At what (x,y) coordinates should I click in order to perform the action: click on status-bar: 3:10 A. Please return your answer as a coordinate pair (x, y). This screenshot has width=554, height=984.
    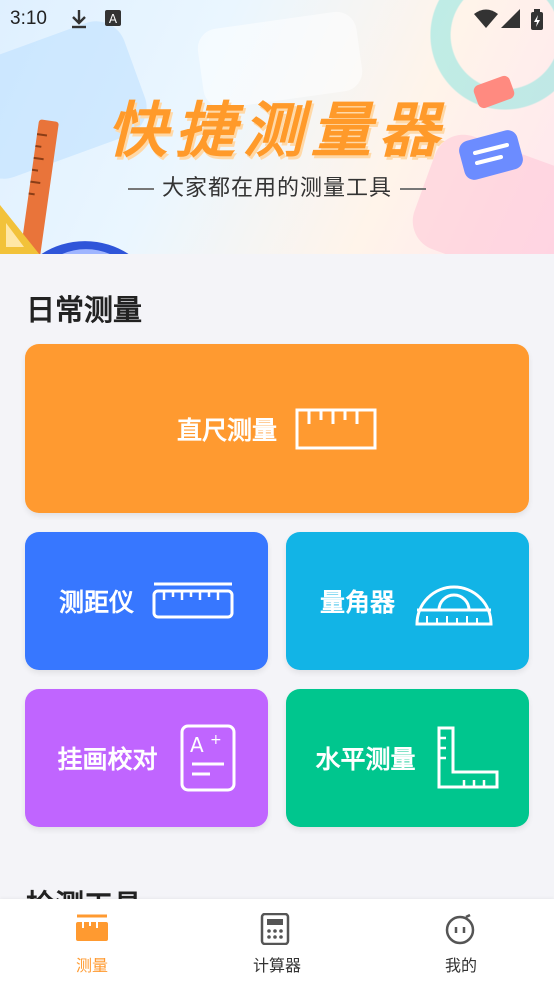
    Looking at the image, I should click on (277, 18).